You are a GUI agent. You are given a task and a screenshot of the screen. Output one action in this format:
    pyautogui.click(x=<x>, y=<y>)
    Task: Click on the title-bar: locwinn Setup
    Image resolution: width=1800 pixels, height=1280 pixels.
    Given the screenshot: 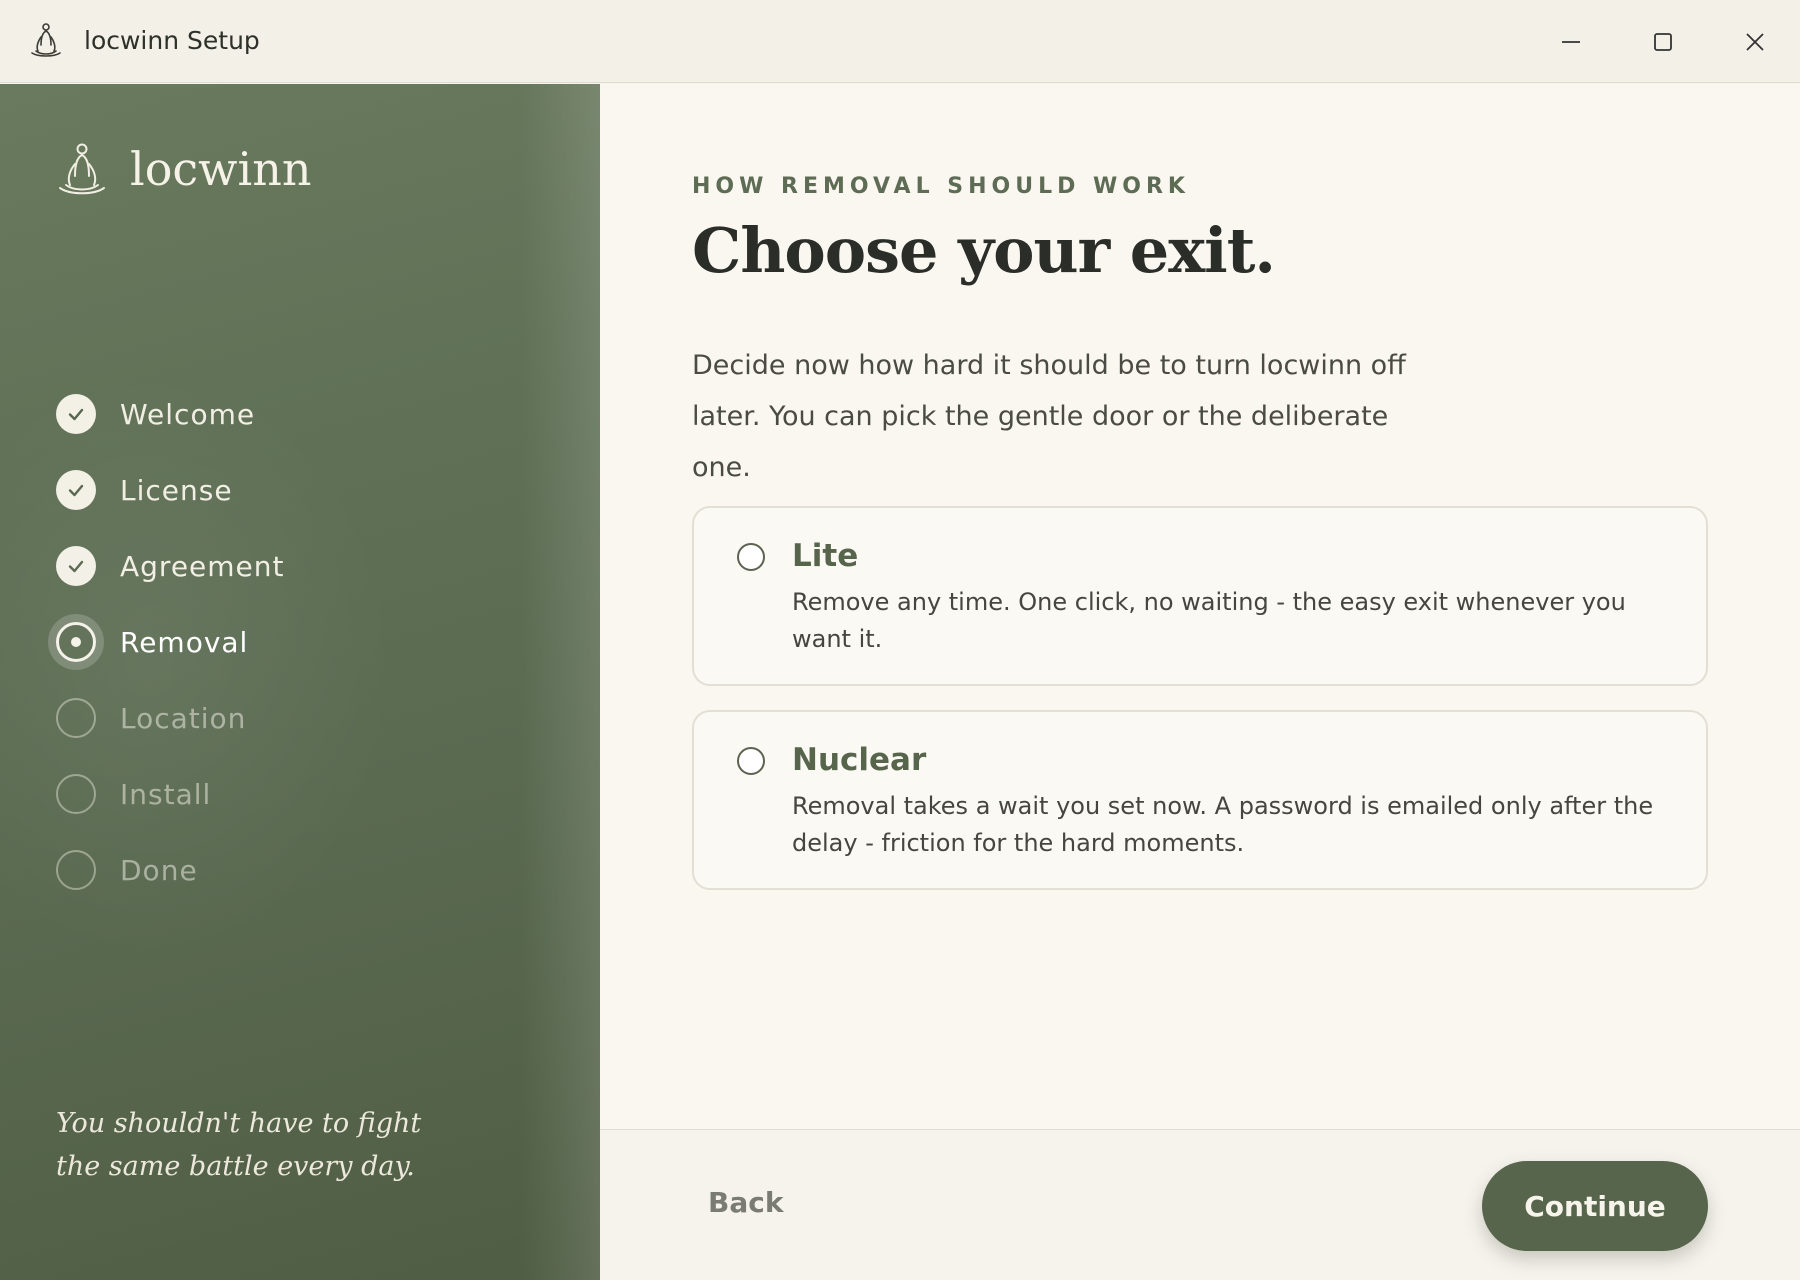 What is the action you would take?
    pyautogui.click(x=900, y=41)
    